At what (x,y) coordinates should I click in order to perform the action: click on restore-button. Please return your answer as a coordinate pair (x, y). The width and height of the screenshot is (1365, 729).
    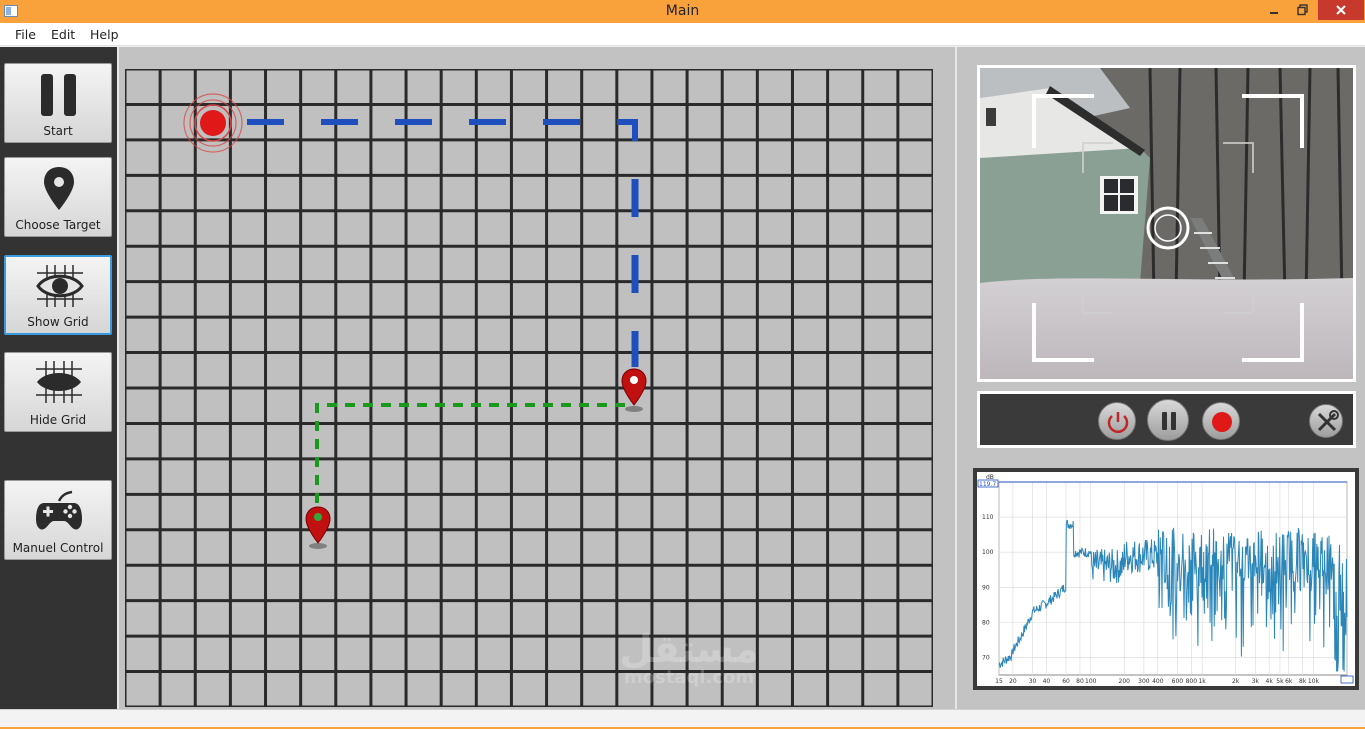
    Looking at the image, I should click on (1303, 10).